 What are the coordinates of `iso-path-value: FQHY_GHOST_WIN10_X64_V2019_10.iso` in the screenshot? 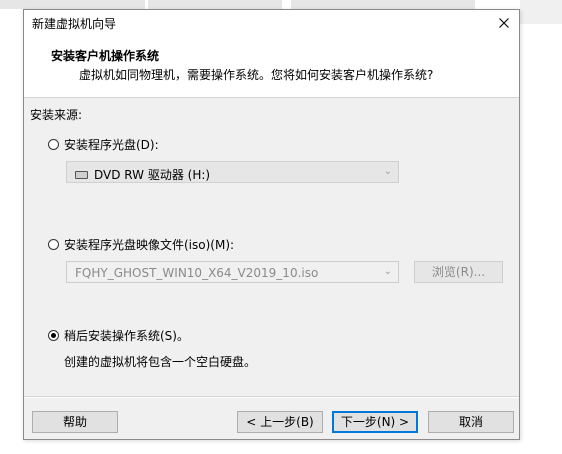 It's located at (197, 273).